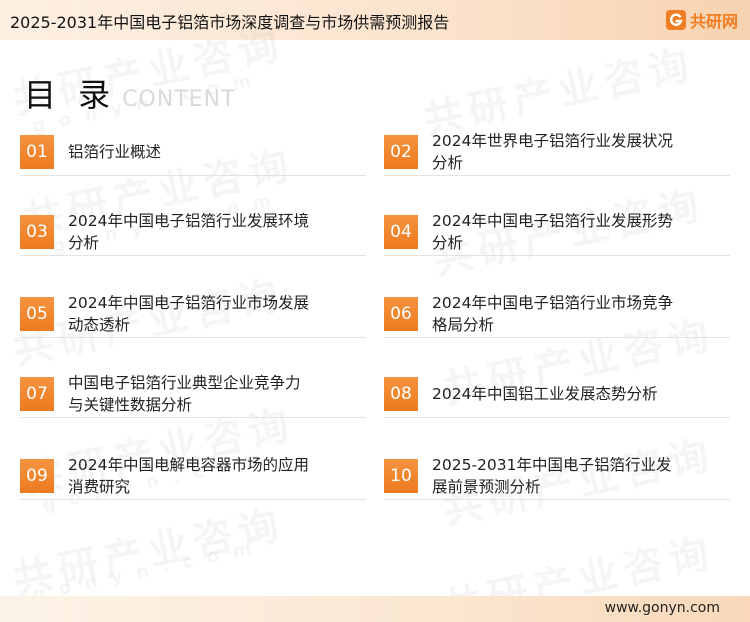 Image resolution: width=750 pixels, height=622 pixels. I want to click on chapter-number: 07, so click(37, 393).